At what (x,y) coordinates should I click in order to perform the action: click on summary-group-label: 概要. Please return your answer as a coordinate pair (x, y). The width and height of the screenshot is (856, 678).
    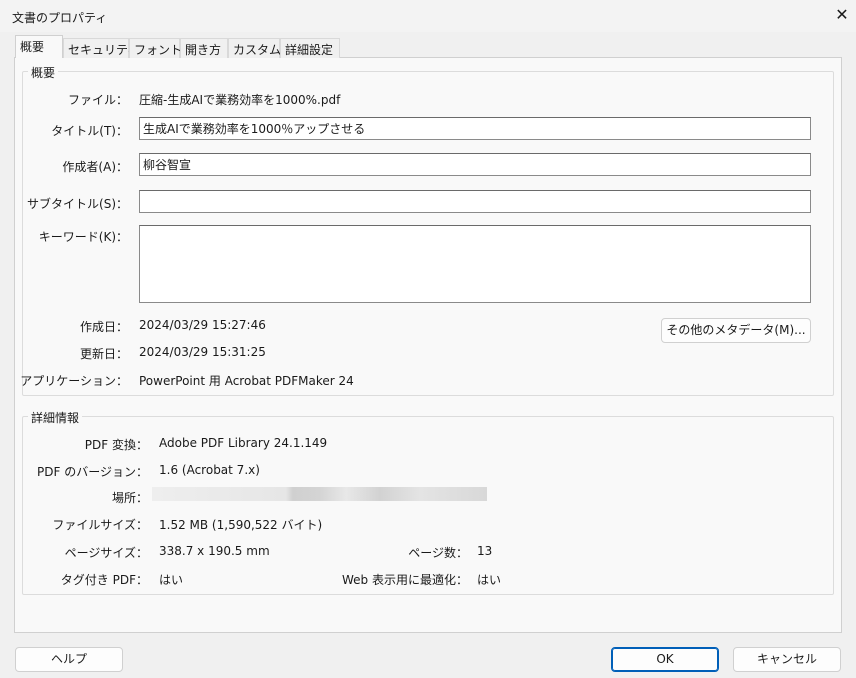
    Looking at the image, I should click on (43, 72).